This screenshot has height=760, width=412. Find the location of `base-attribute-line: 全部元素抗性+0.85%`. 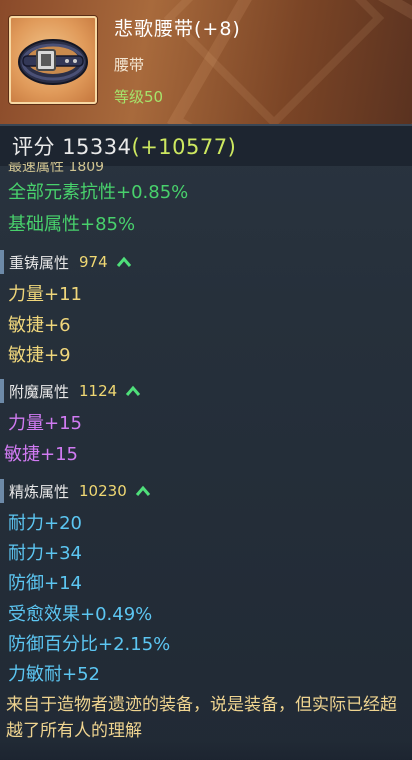

base-attribute-line: 全部元素抗性+0.85% is located at coordinates (98, 192).